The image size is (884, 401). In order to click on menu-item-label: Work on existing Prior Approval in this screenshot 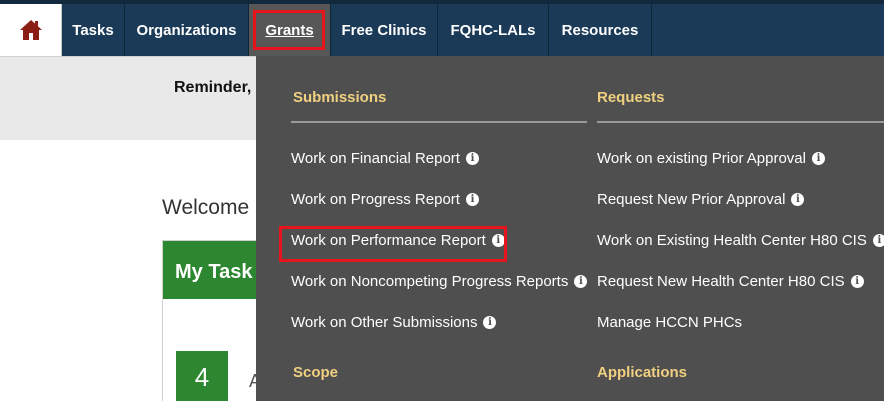, I will do `click(701, 158)`.